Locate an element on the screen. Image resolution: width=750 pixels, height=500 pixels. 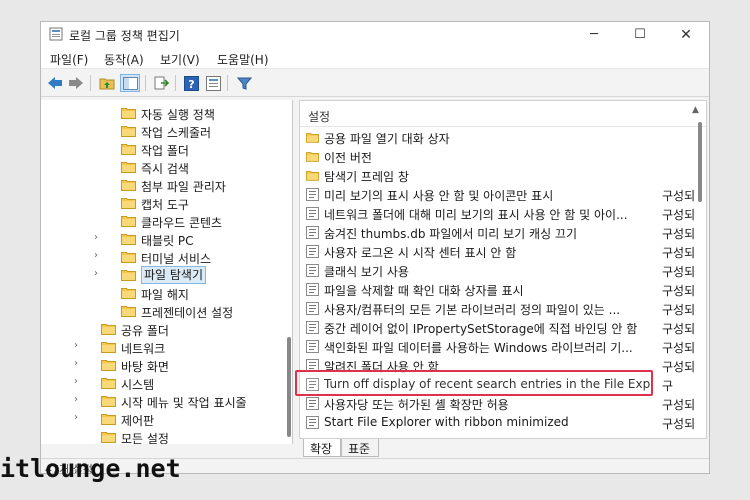
tree-item: › 태블릿 PC is located at coordinates (166, 239).